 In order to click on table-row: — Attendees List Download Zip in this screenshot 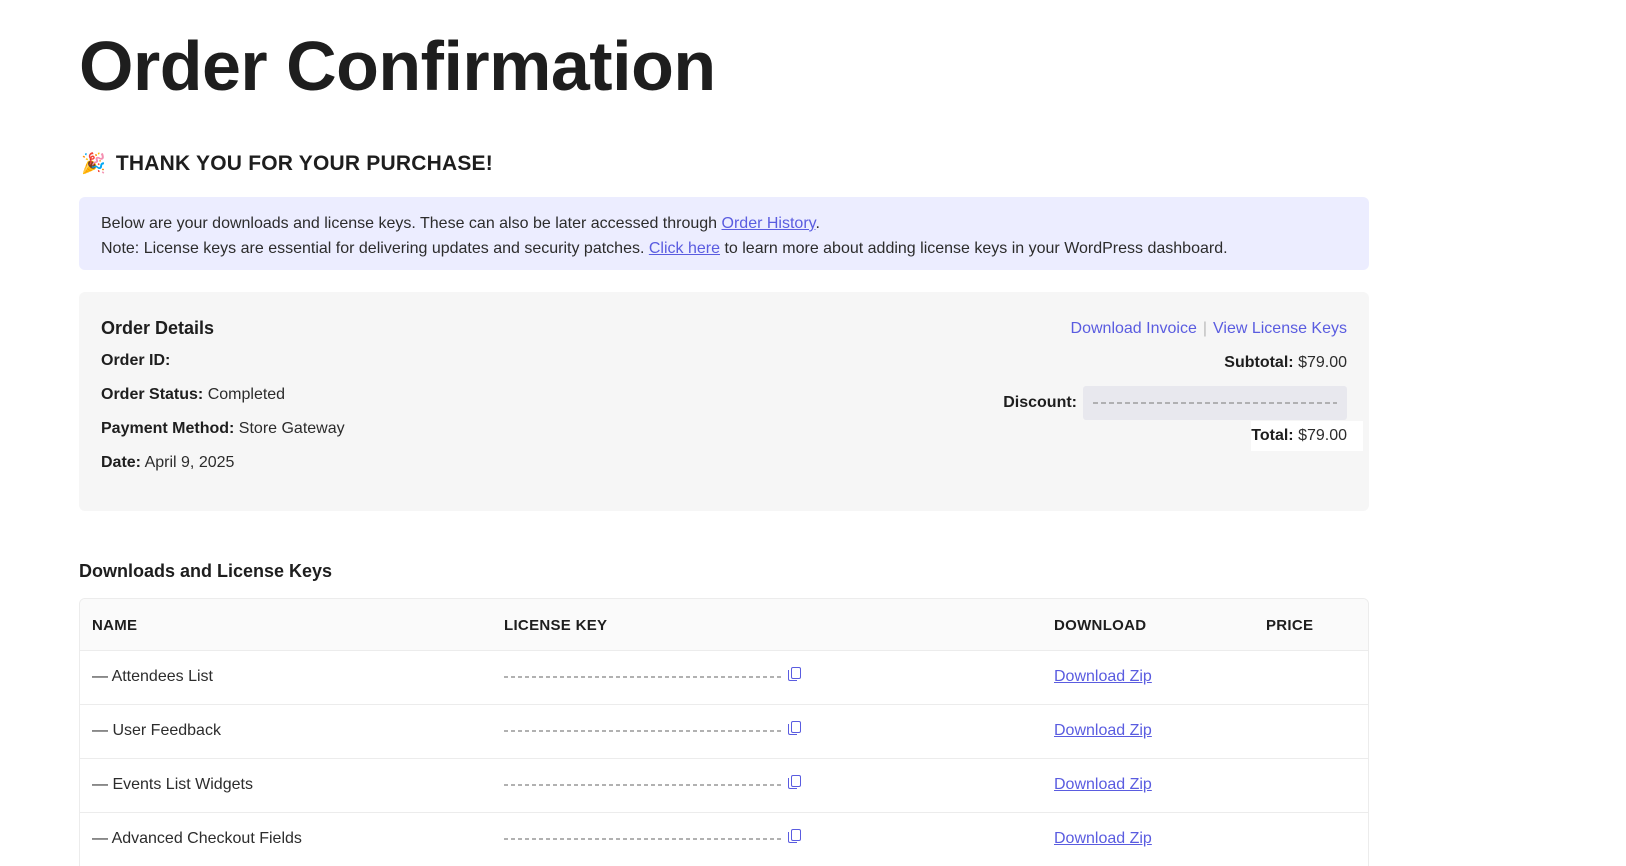, I will do `click(724, 678)`.